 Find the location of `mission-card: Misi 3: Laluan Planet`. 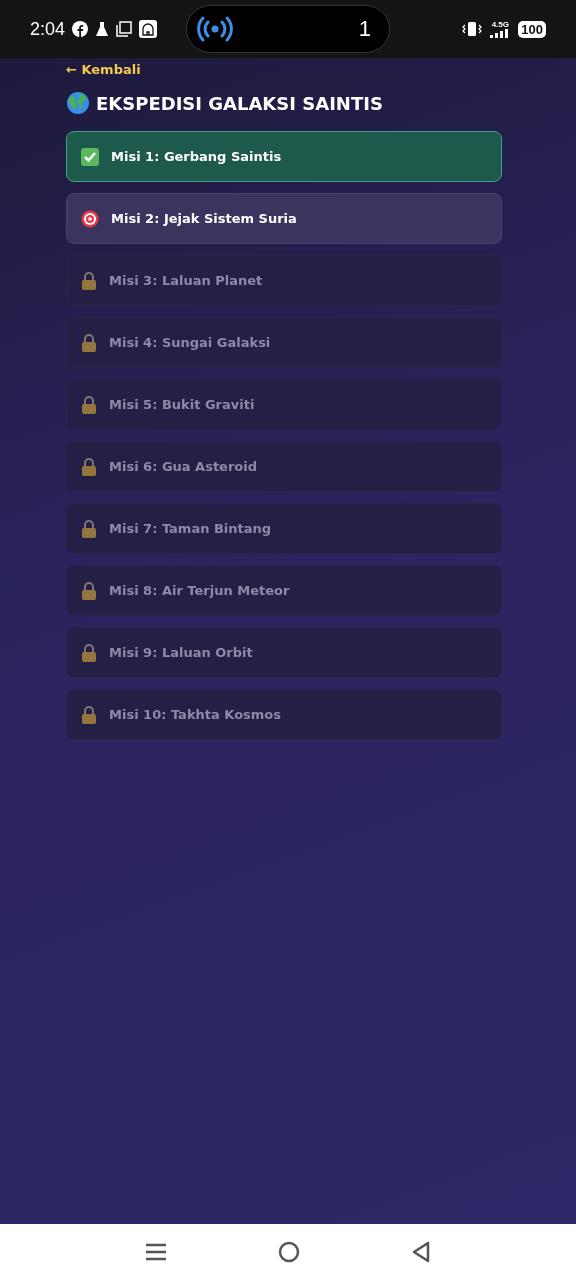

mission-card: Misi 3: Laluan Planet is located at coordinates (284, 280).